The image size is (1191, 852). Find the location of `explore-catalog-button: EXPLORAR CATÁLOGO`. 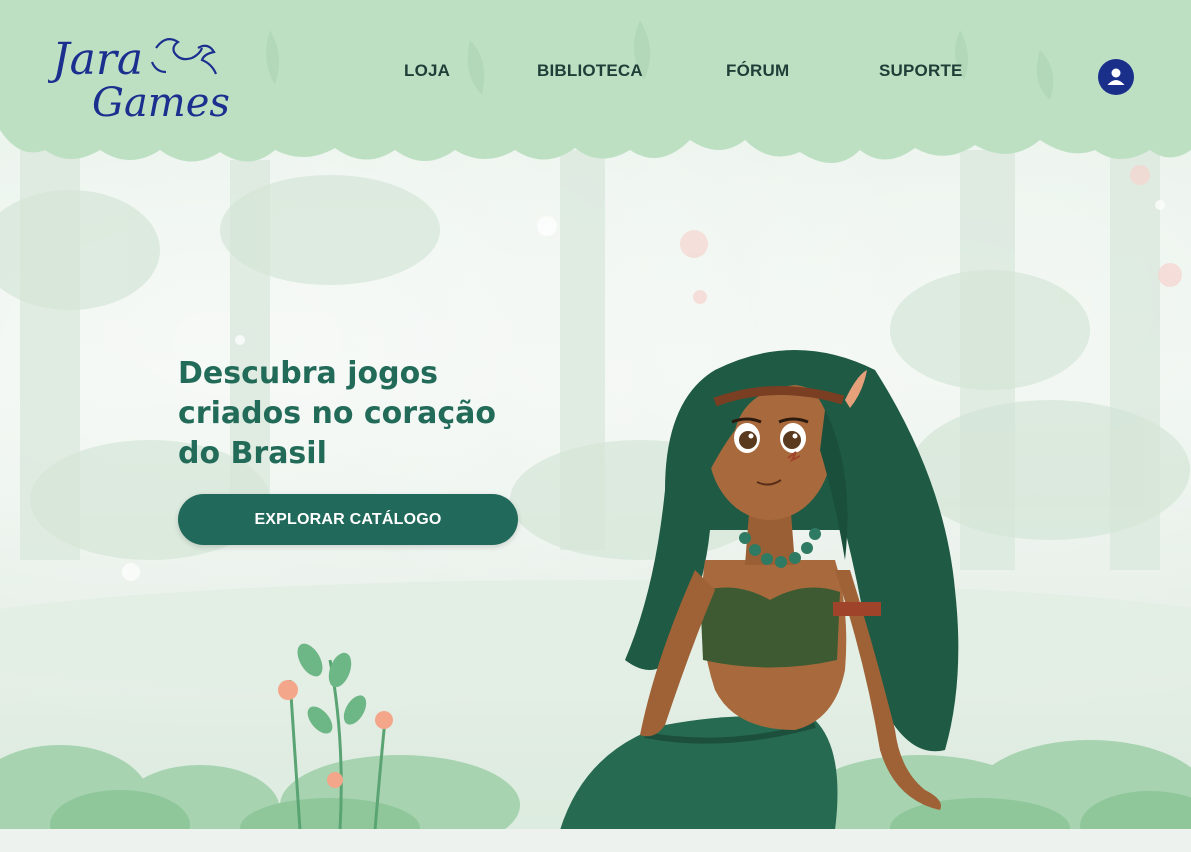

explore-catalog-button: EXPLORAR CATÁLOGO is located at coordinates (348, 519).